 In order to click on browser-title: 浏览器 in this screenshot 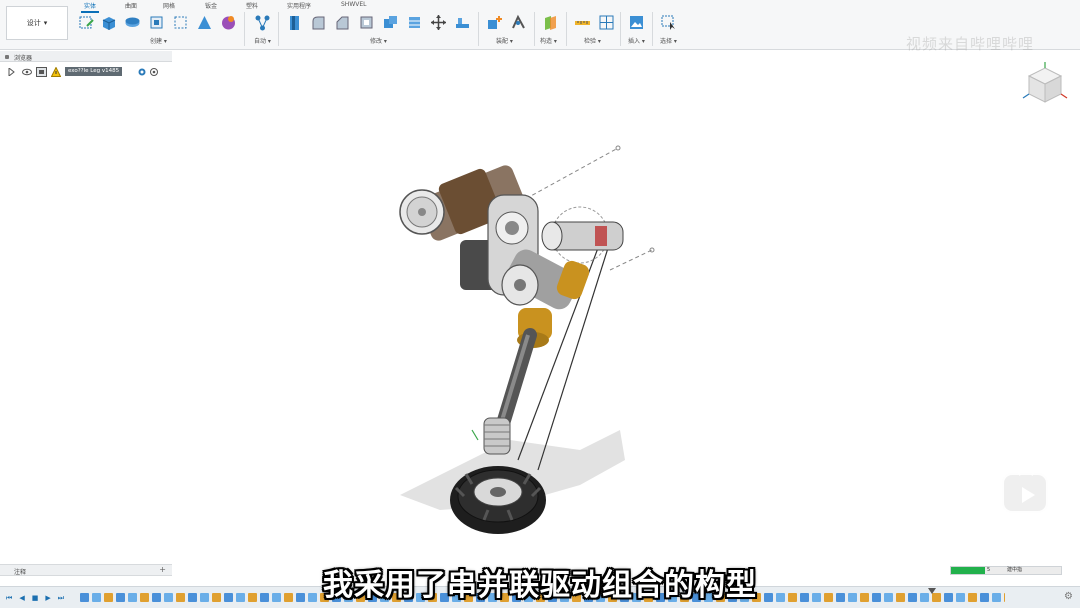, I will do `click(23, 58)`.